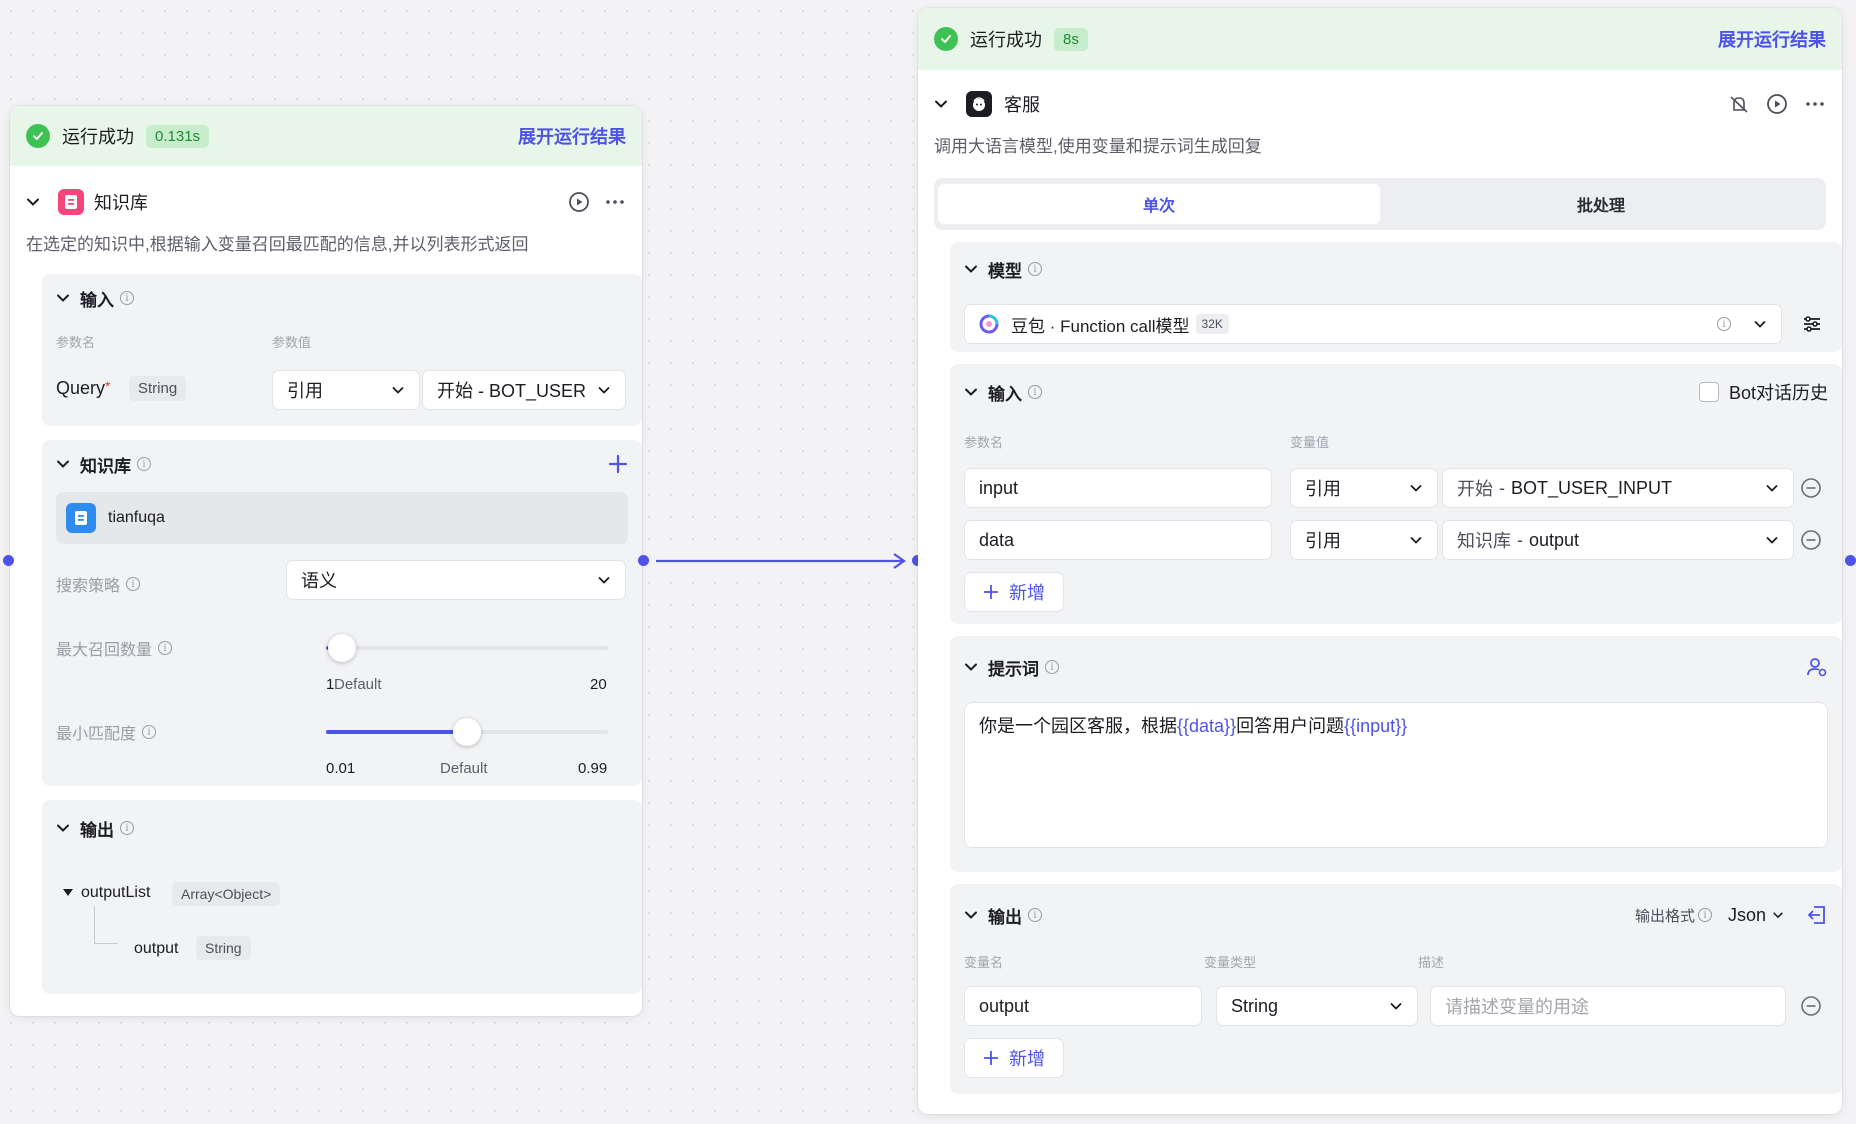  I want to click on max-recall-thumb, so click(342, 648).